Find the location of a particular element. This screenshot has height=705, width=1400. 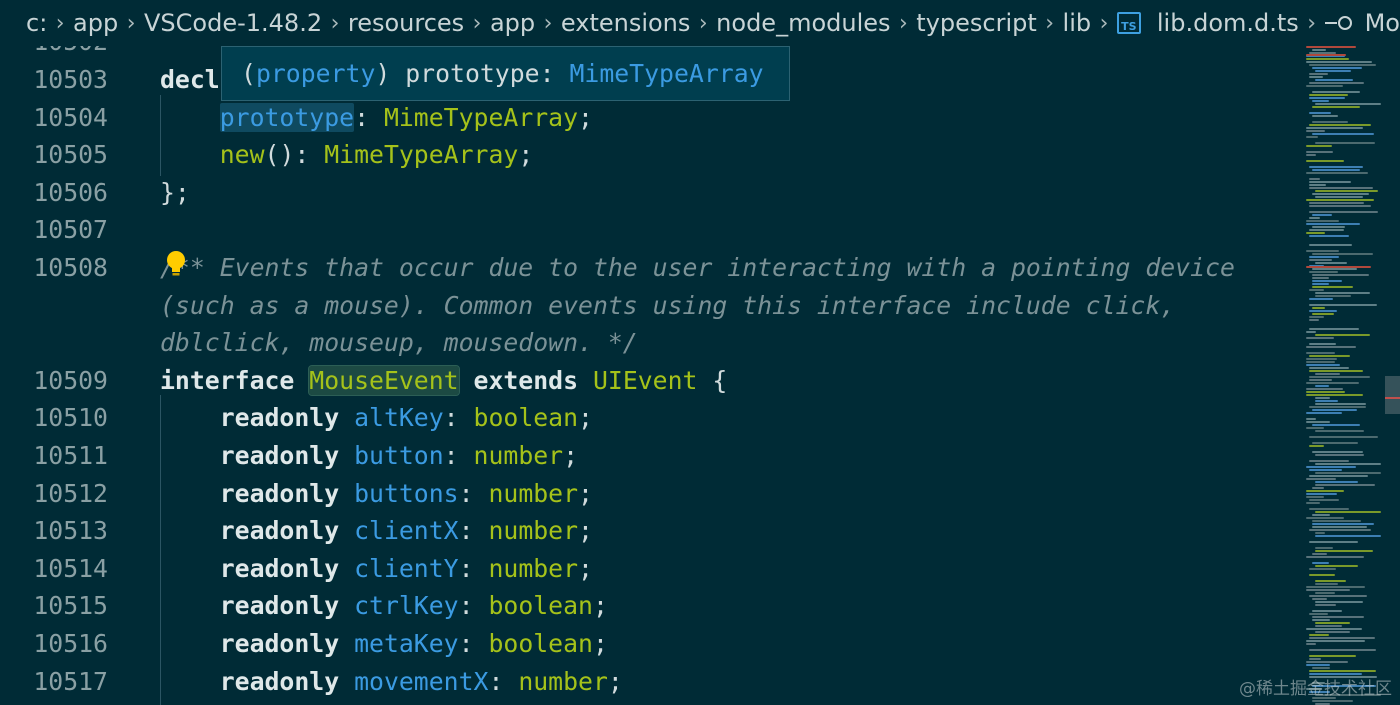

breadcrumb-item-label: resources is located at coordinates (406, 23).